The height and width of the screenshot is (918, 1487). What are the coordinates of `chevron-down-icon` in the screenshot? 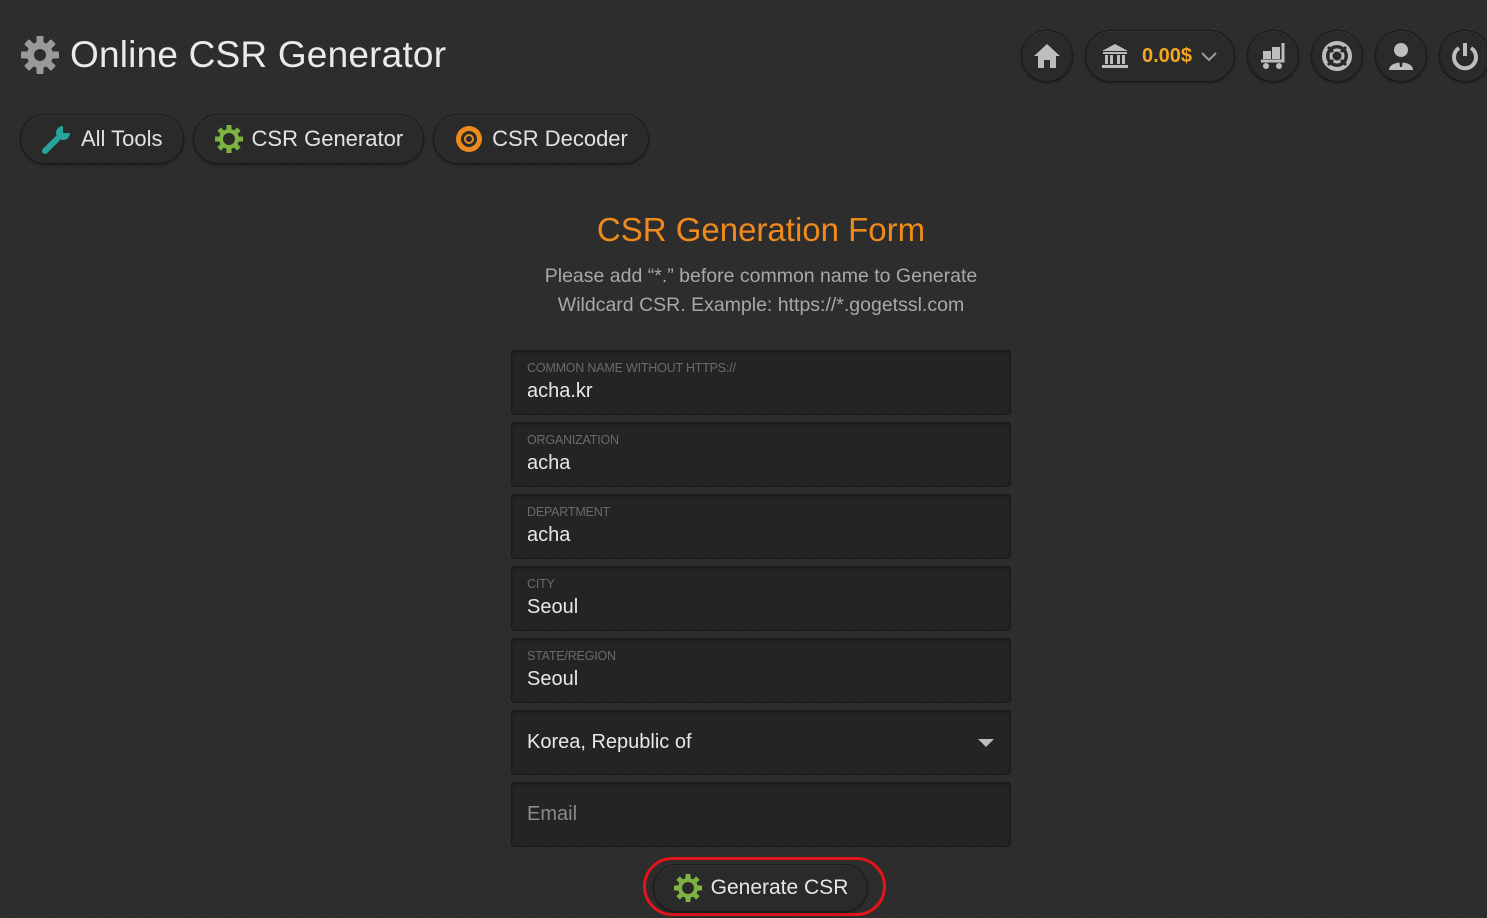 It's located at (1209, 56).